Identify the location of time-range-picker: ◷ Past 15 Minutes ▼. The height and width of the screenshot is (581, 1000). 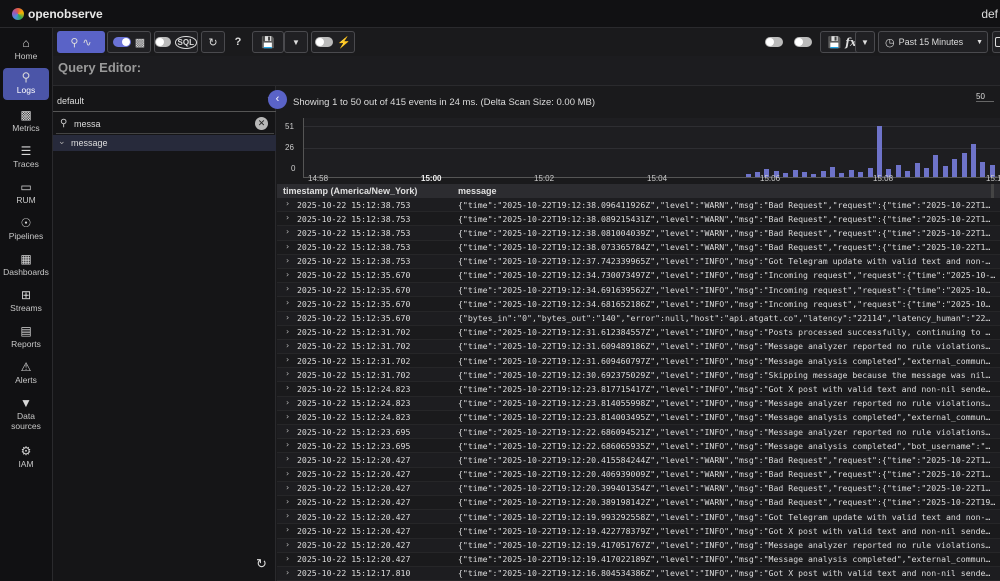
(933, 42).